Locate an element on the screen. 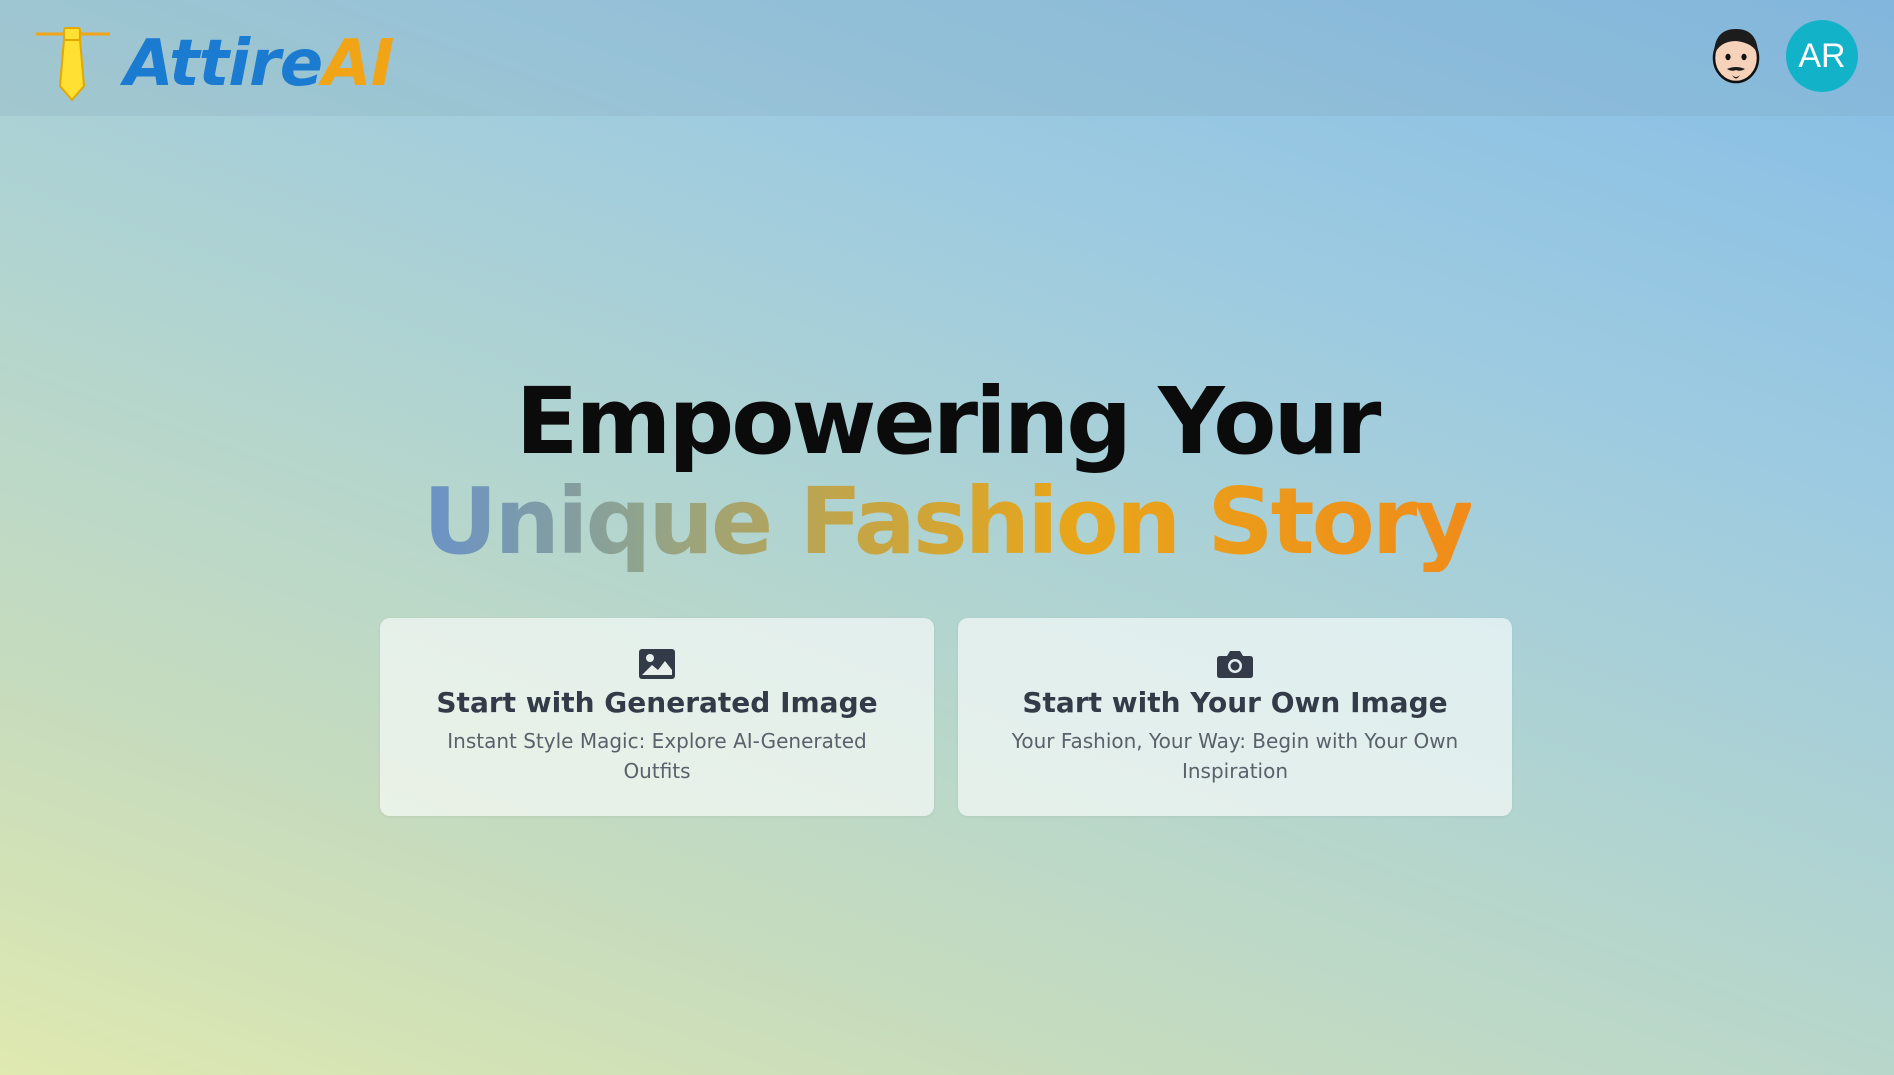 This screenshot has width=1894, height=1075. camera-icon is located at coordinates (1235, 664).